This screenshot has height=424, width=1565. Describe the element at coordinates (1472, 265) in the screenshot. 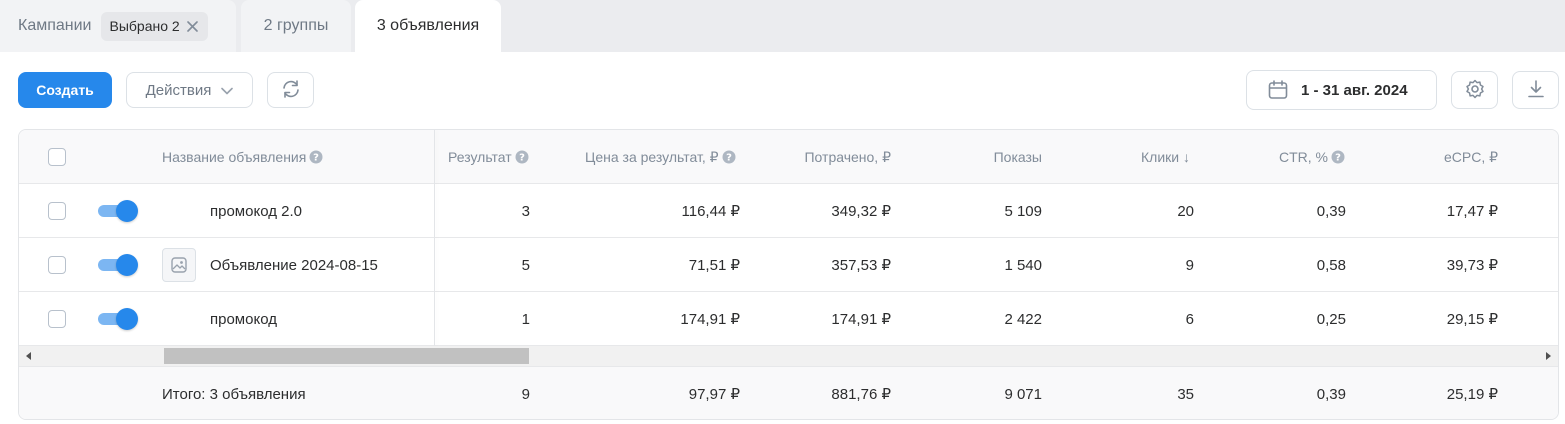

I see `cell-ecpc: 39,73 ₽` at that location.